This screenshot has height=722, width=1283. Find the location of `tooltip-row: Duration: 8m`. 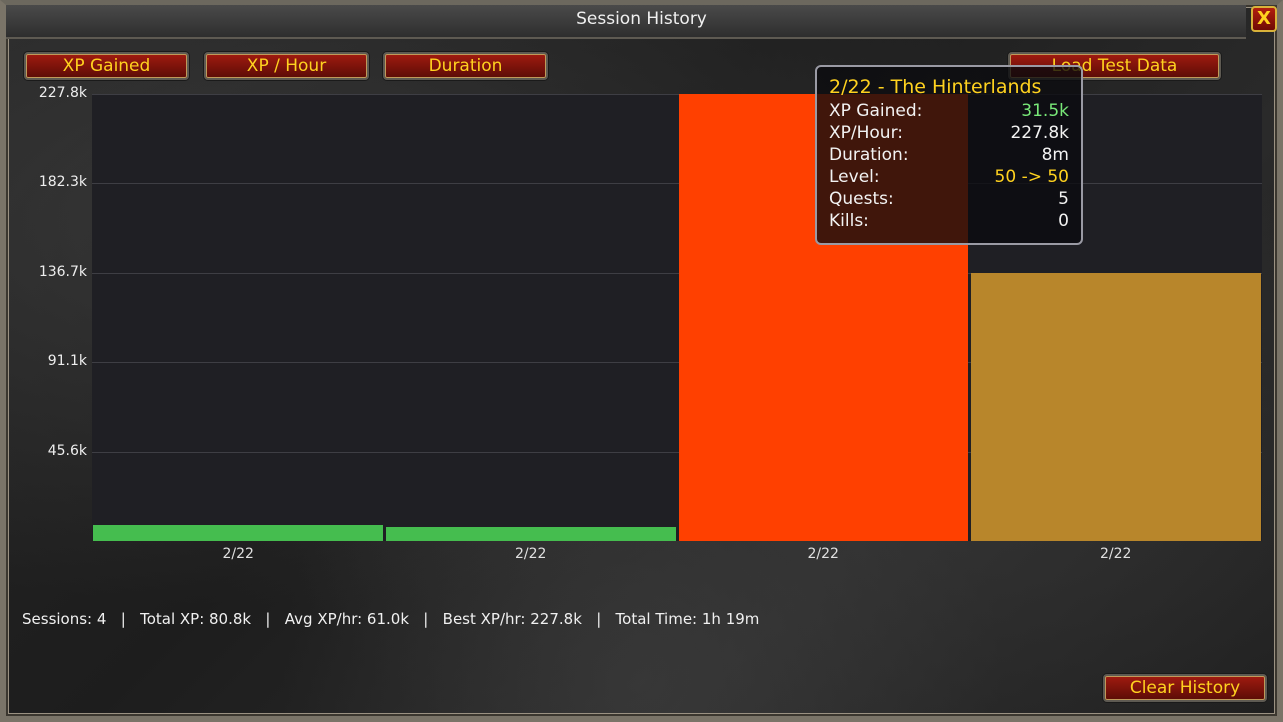

tooltip-row: Duration: 8m is located at coordinates (949, 155).